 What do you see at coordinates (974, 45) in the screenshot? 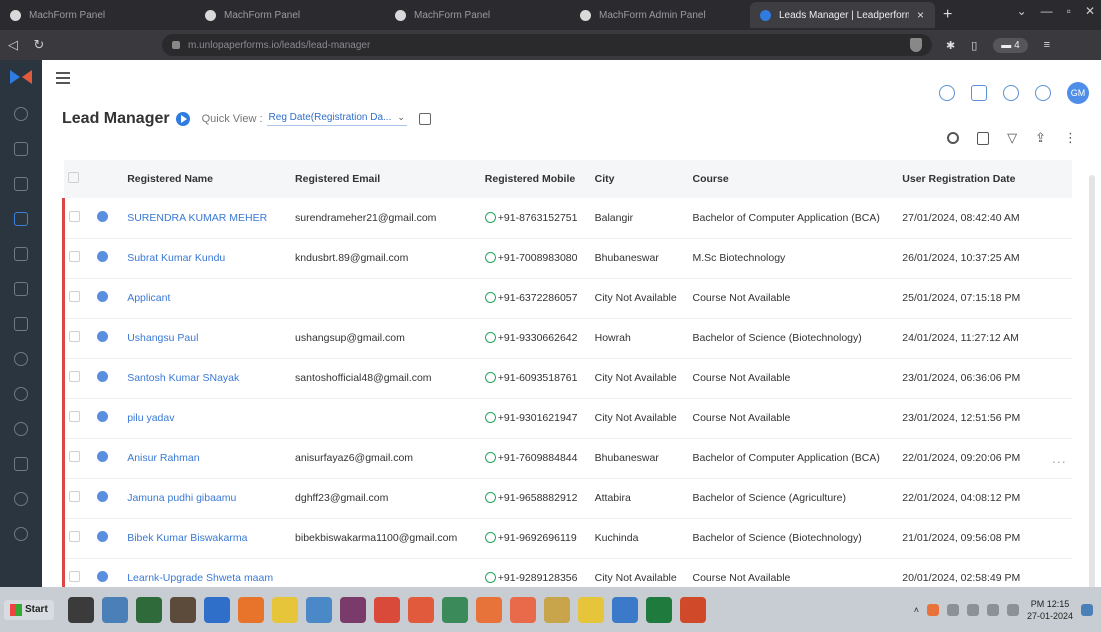
I see `sidebar-toggle-icon: ▯` at bounding box center [974, 45].